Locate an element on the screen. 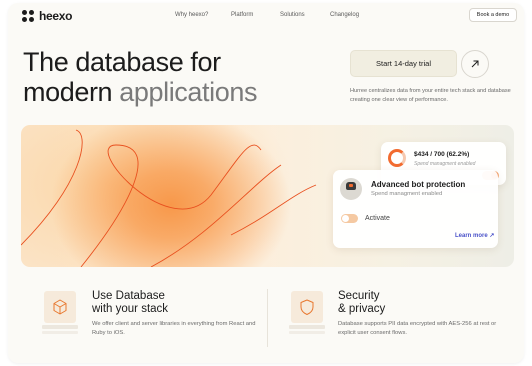 This screenshot has width=532, height=366. bot-protection-subtitle: Spend managment enabled is located at coordinates (407, 194).